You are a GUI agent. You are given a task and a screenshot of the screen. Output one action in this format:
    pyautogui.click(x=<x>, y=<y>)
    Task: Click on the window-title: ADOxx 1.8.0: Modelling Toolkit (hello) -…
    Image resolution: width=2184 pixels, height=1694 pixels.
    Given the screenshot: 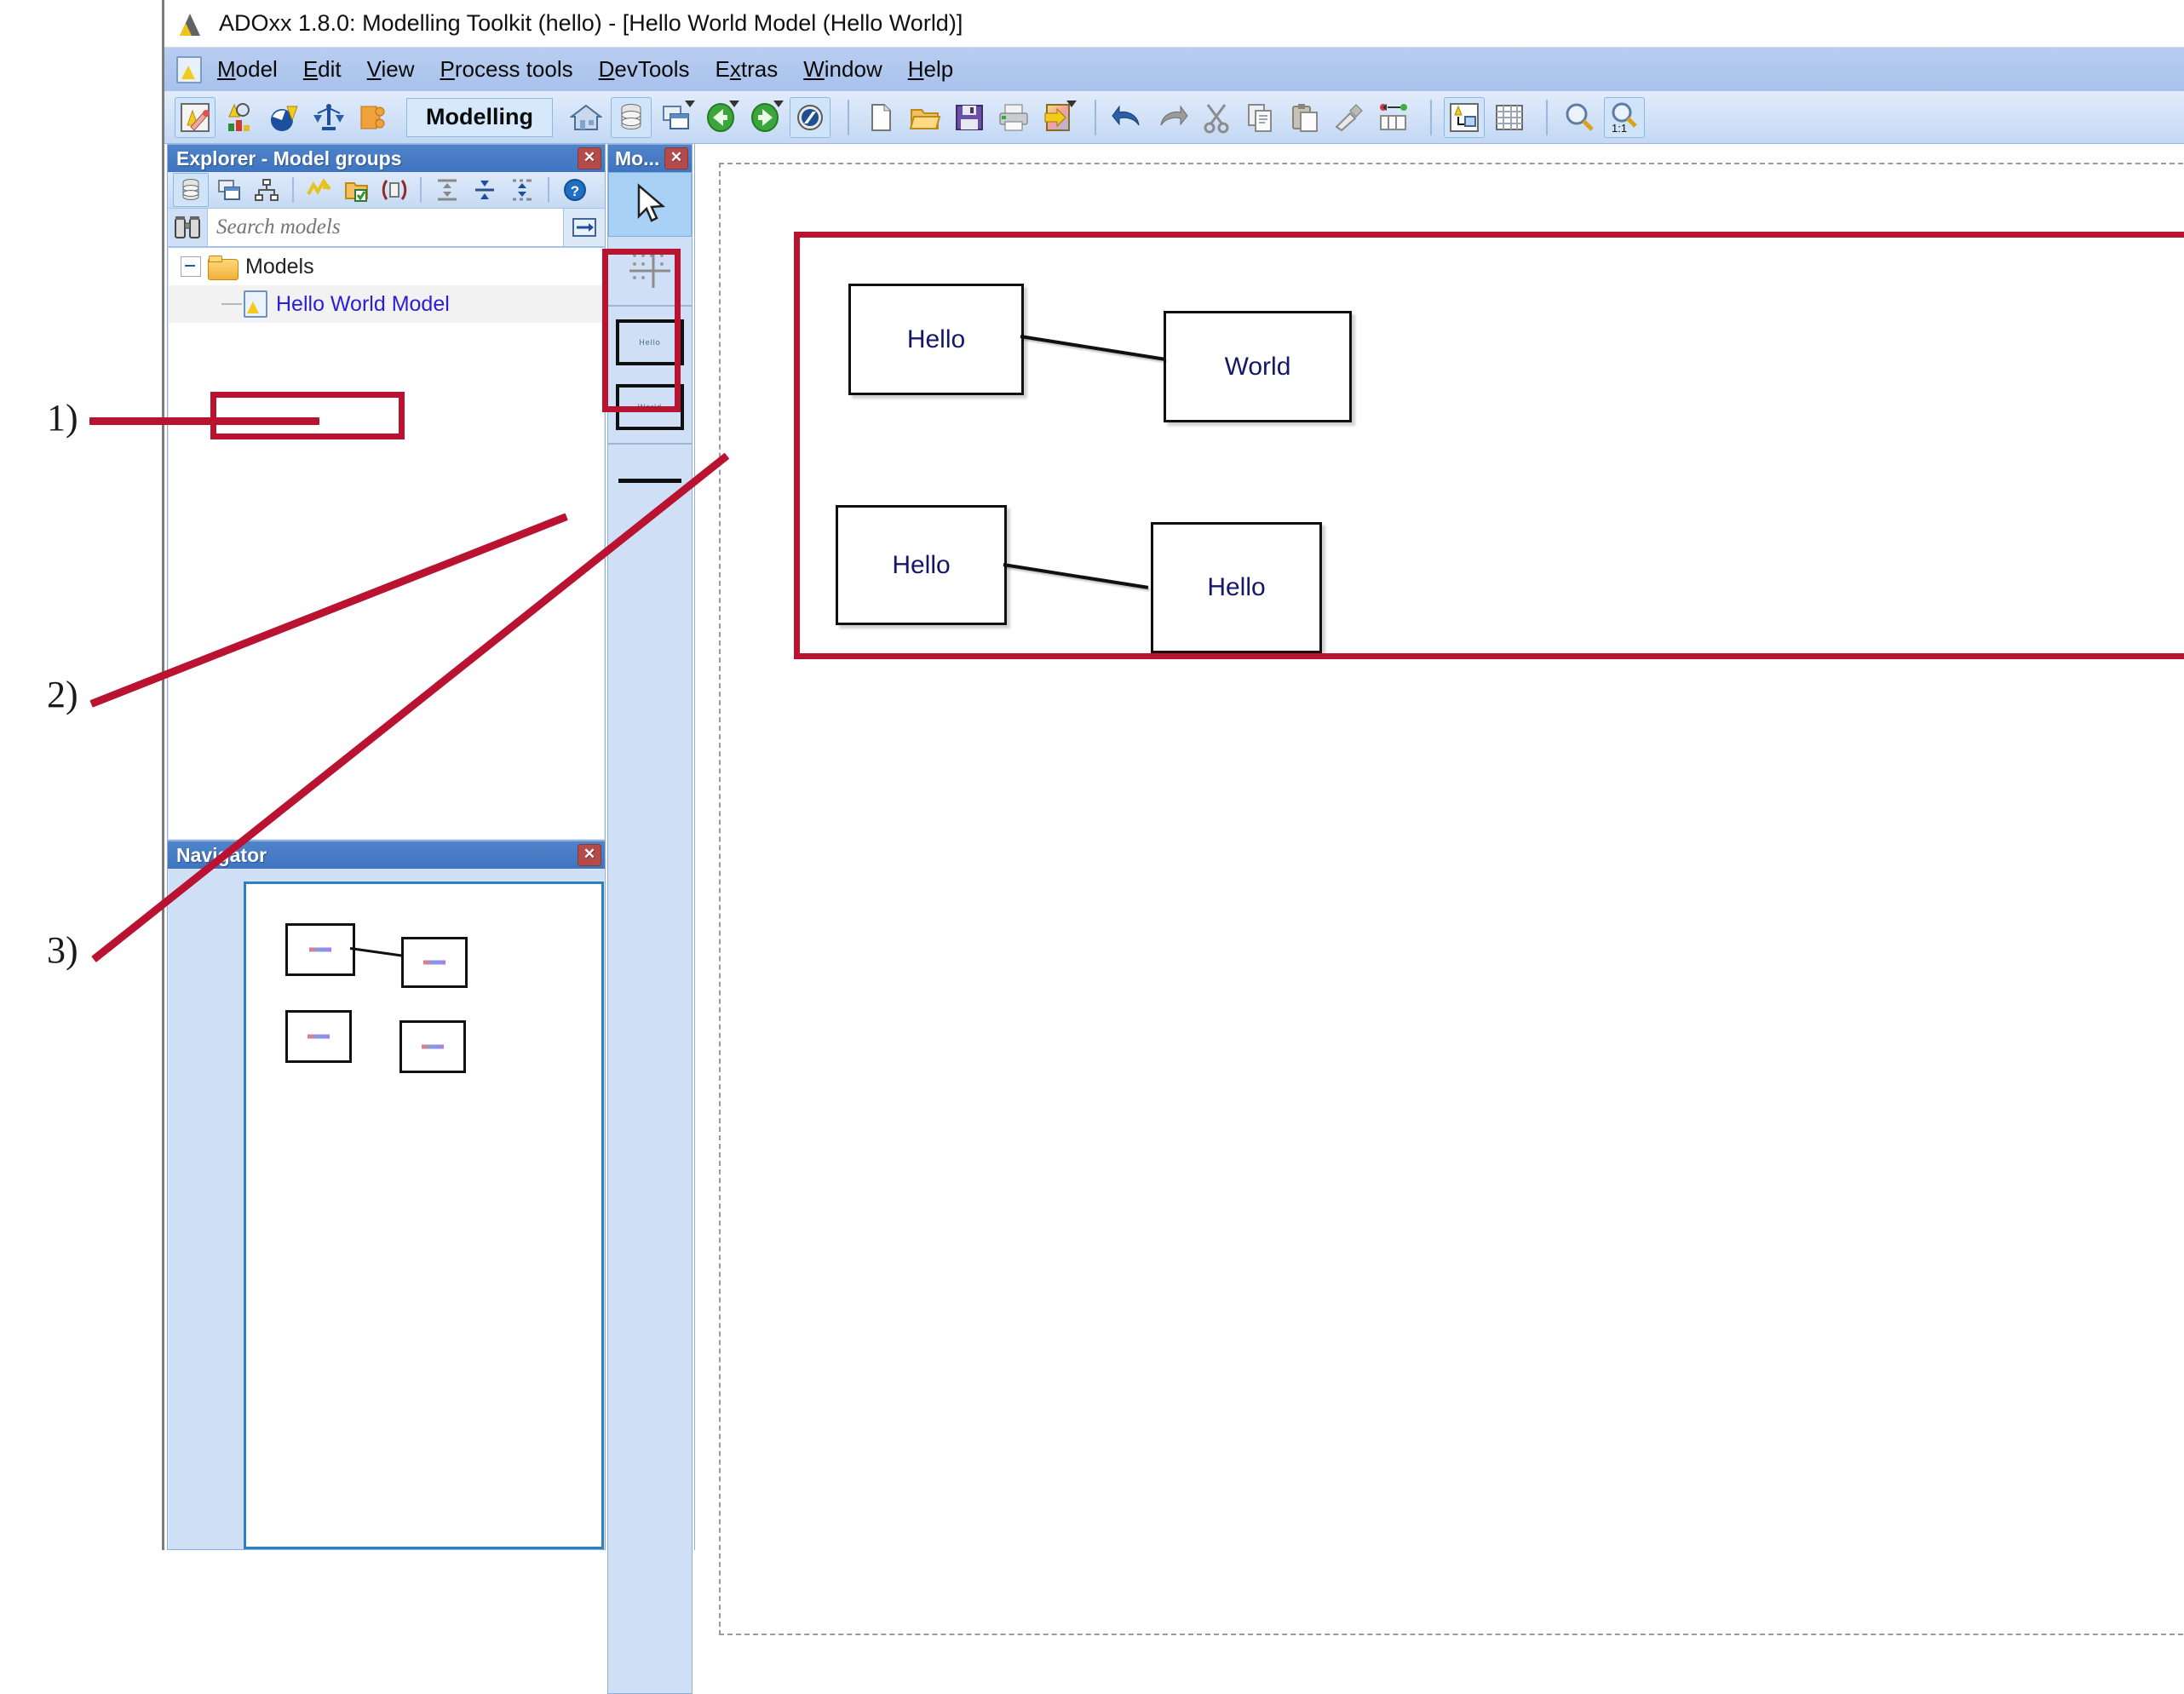 What is the action you would take?
    pyautogui.click(x=591, y=23)
    